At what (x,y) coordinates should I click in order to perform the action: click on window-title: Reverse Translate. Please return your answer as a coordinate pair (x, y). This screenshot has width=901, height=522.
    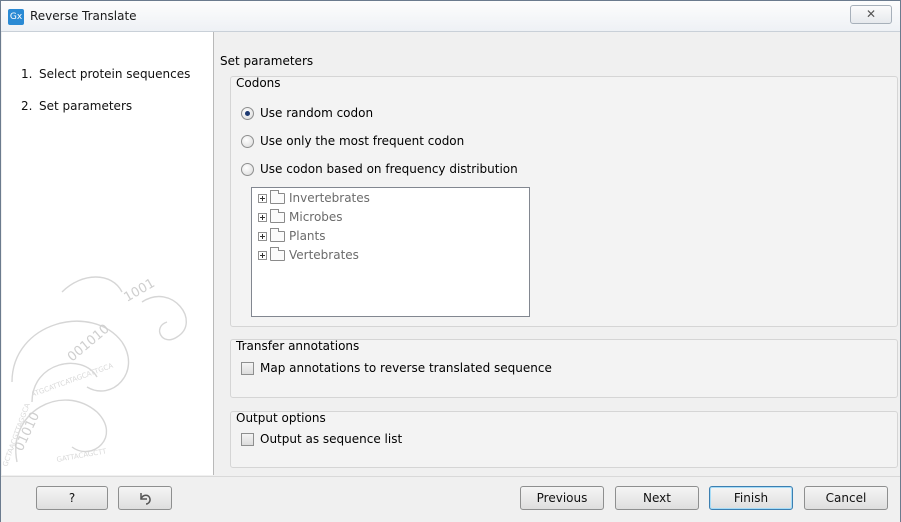
    Looking at the image, I should click on (83, 16).